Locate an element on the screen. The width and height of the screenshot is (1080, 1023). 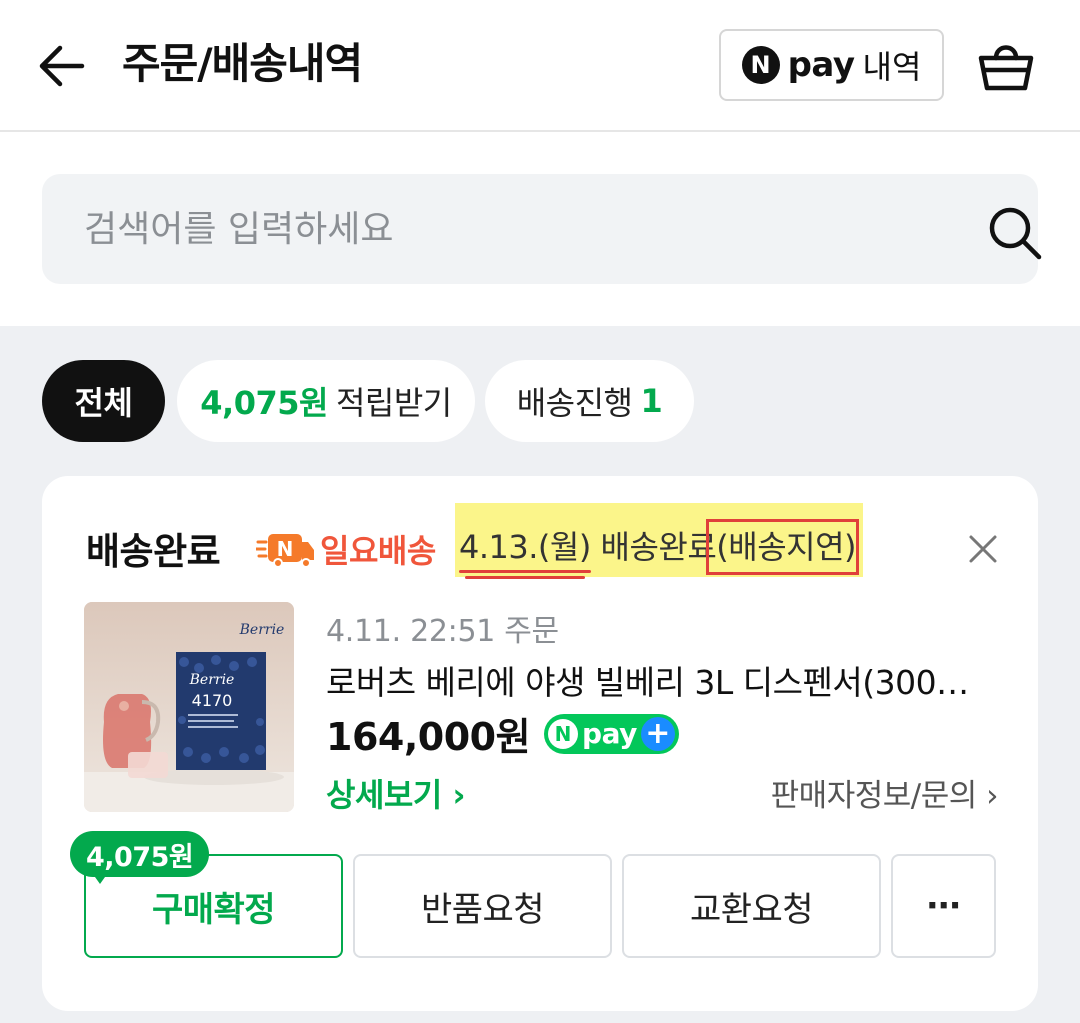
npay-plus-label: pay is located at coordinates (609, 733).